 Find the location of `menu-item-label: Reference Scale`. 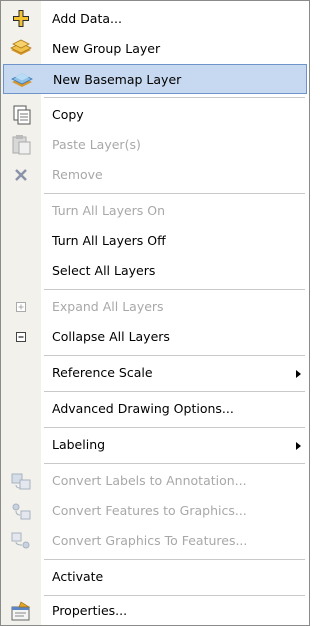

menu-item-label: Reference Scale is located at coordinates (102, 372).